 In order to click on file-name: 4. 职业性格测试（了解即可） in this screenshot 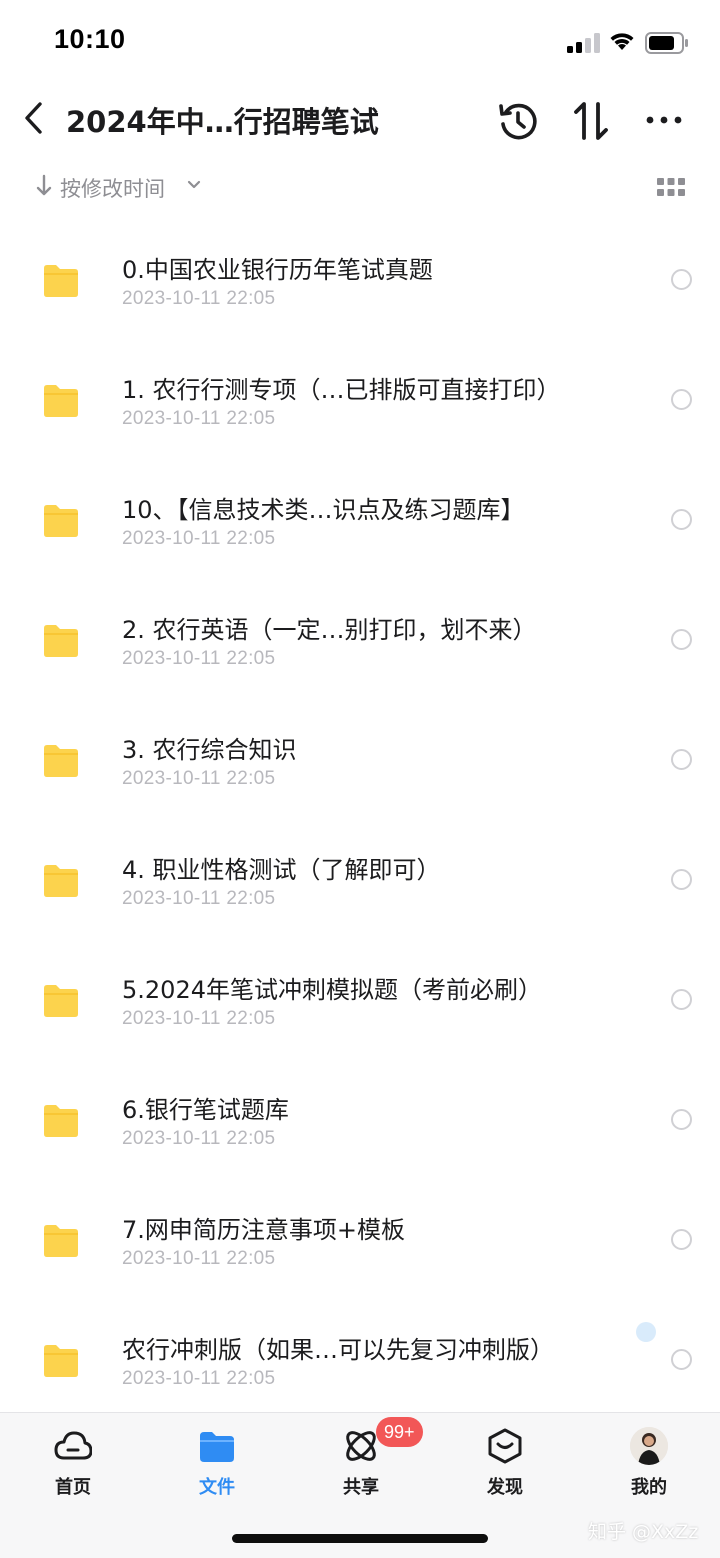, I will do `click(281, 870)`.